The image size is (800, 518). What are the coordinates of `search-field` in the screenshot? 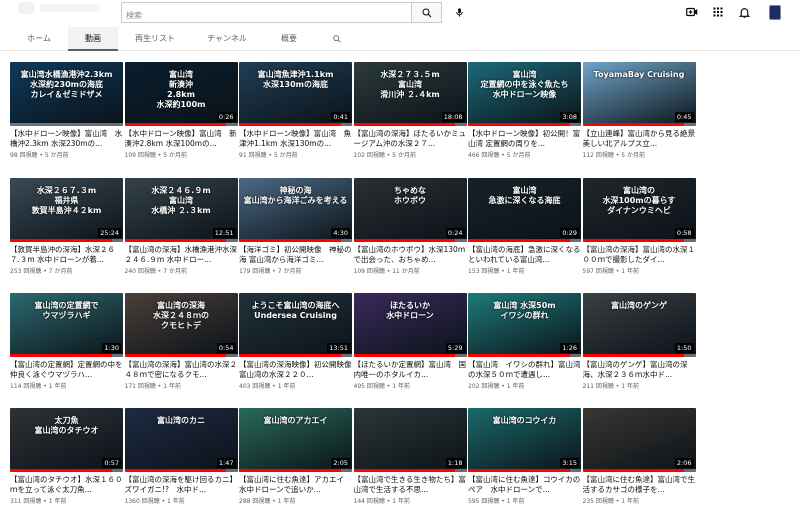 It's located at (266, 13).